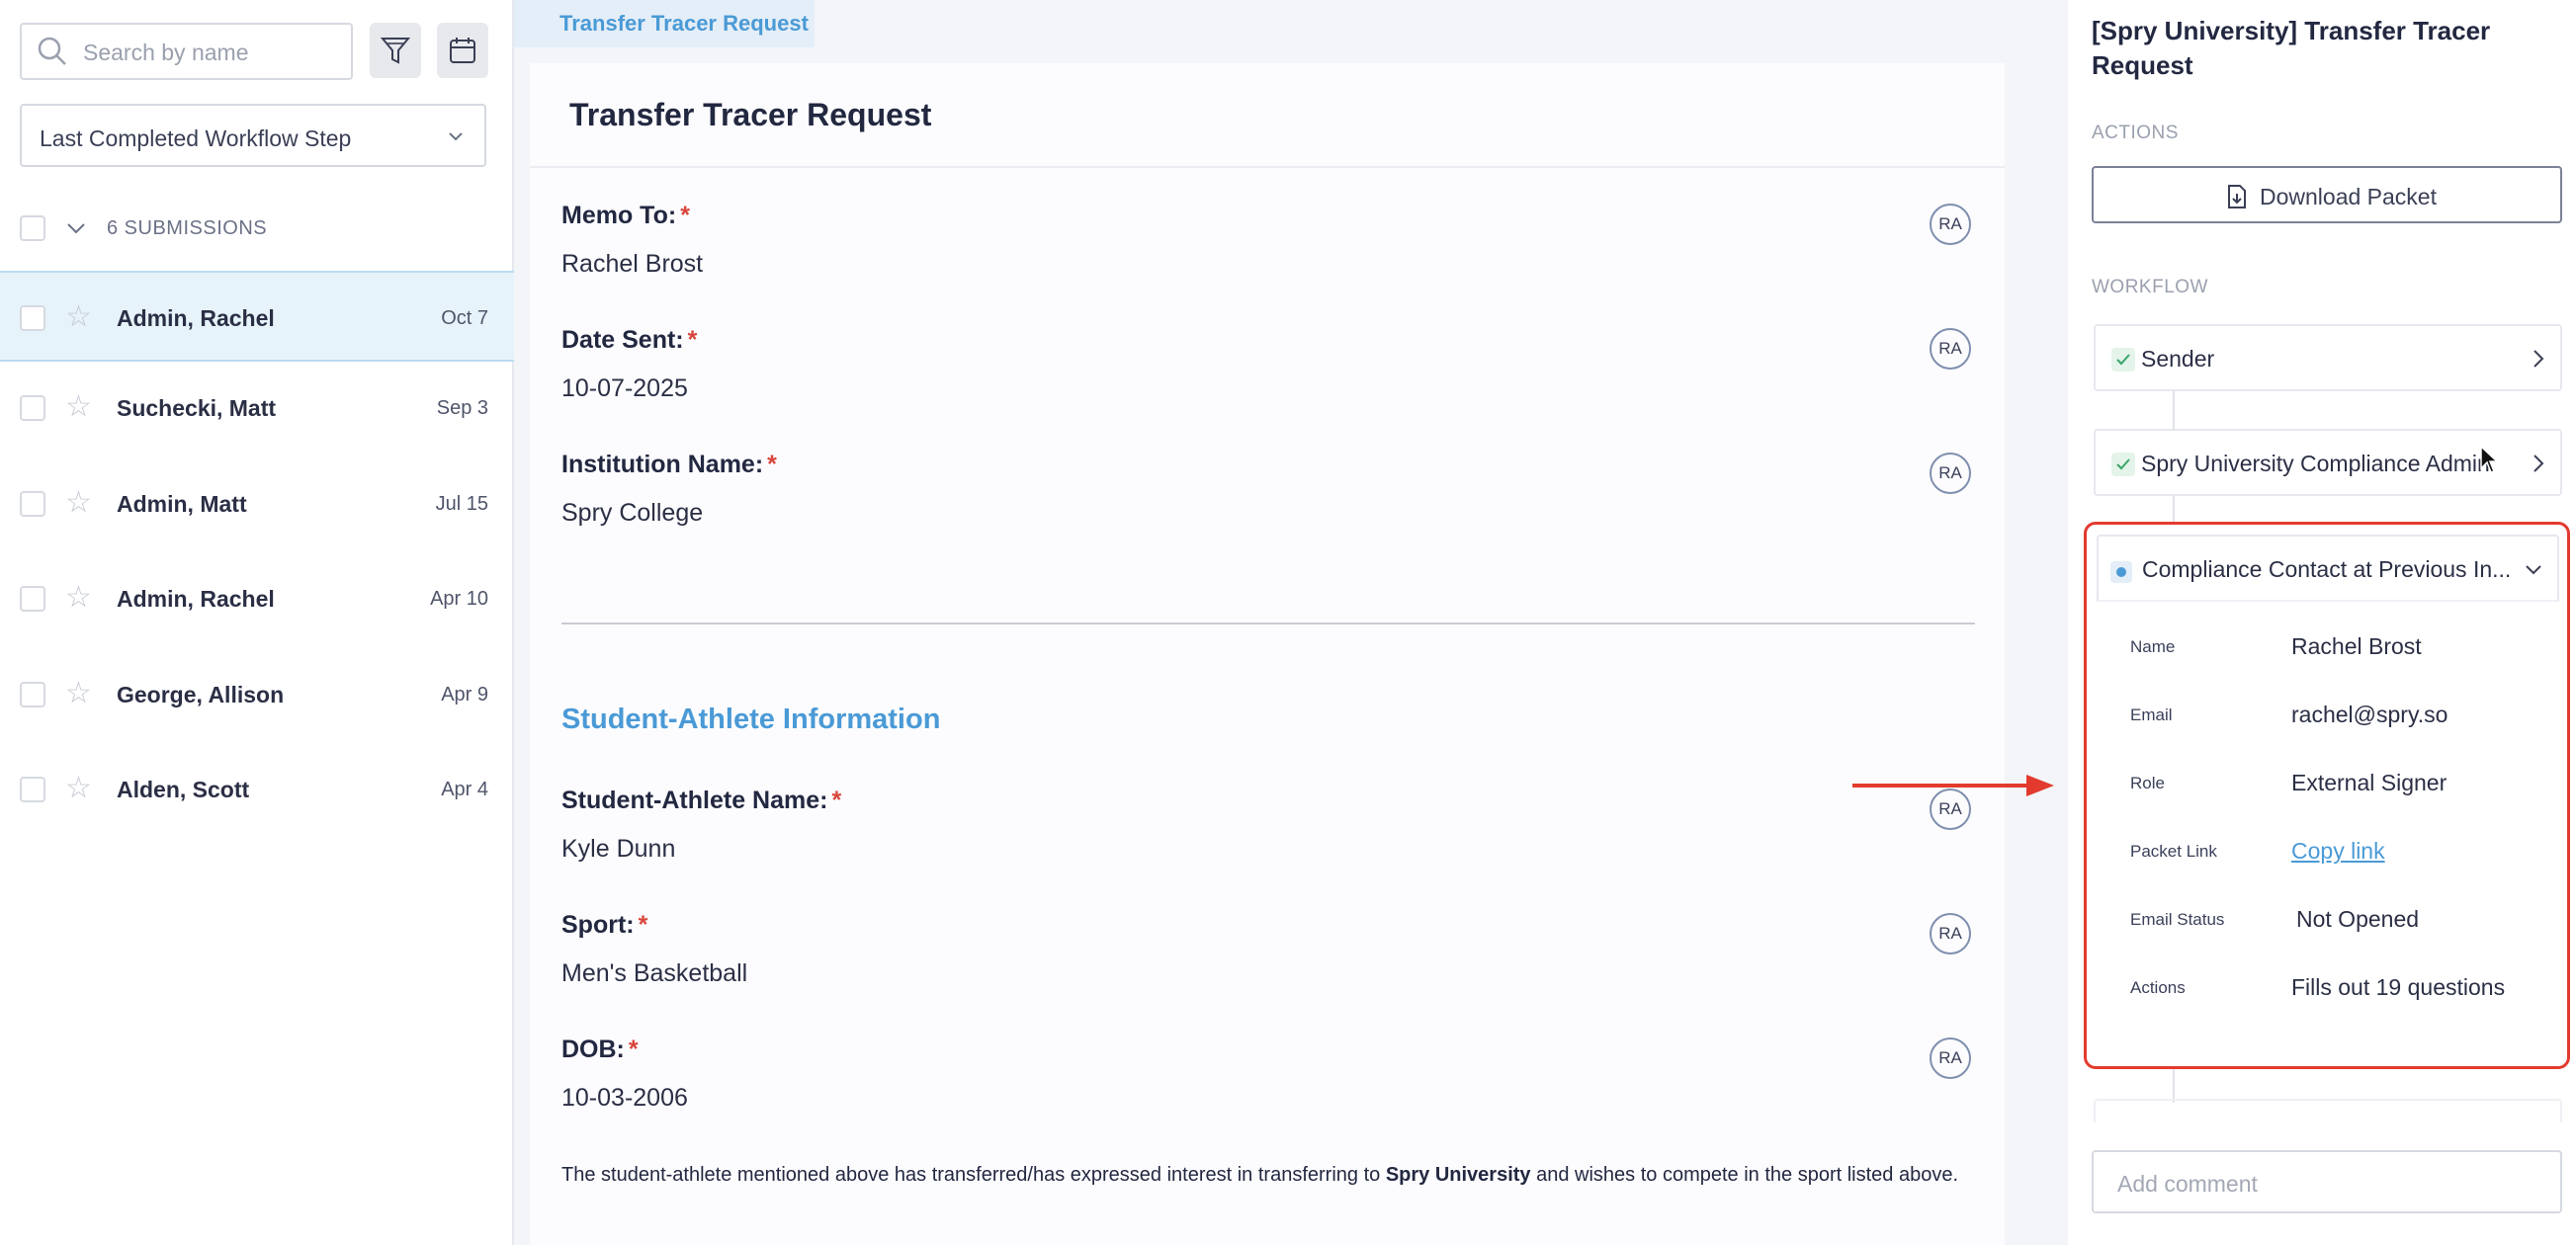  I want to click on submitter-name: Alden, Scott, so click(183, 789).